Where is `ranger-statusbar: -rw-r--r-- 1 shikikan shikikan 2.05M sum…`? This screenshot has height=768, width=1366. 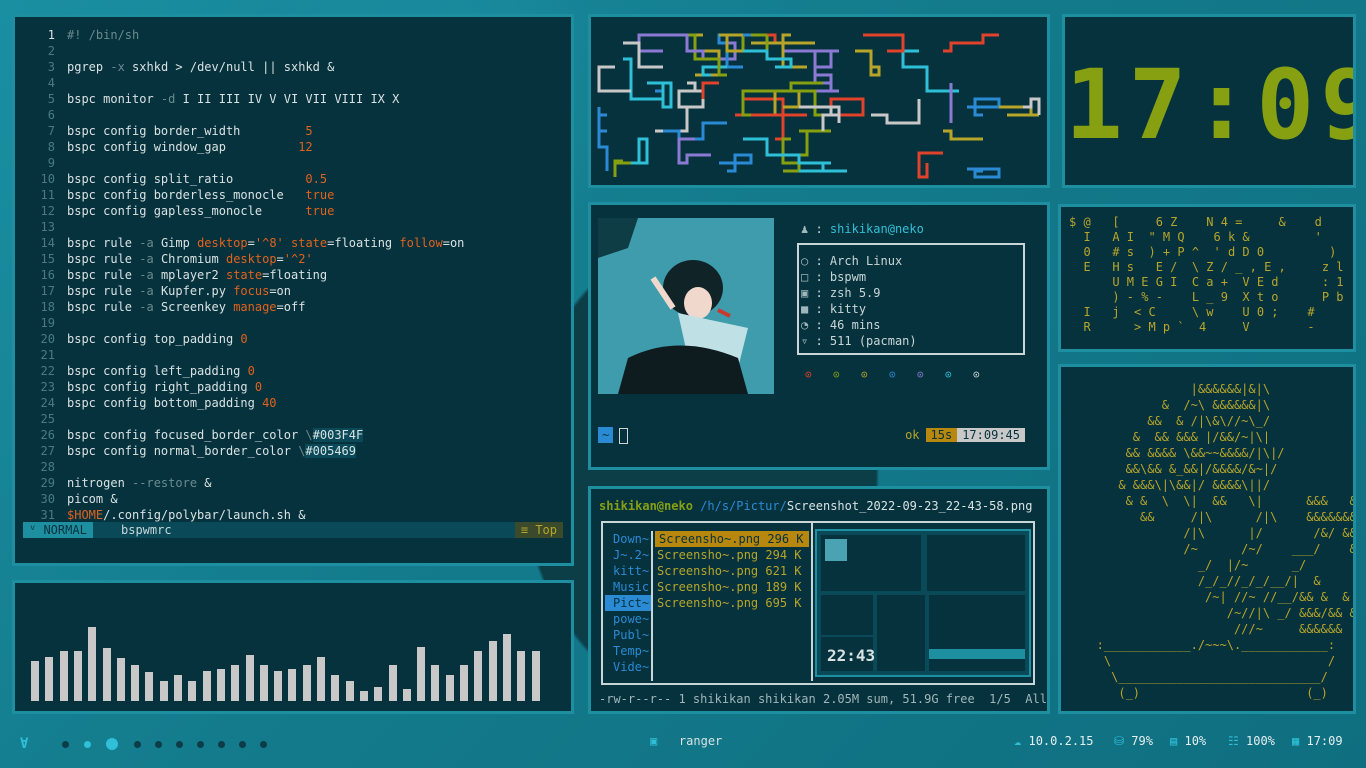
ranger-statusbar: -rw-r--r-- 1 shikikan shikikan 2.05M sum… is located at coordinates (823, 699).